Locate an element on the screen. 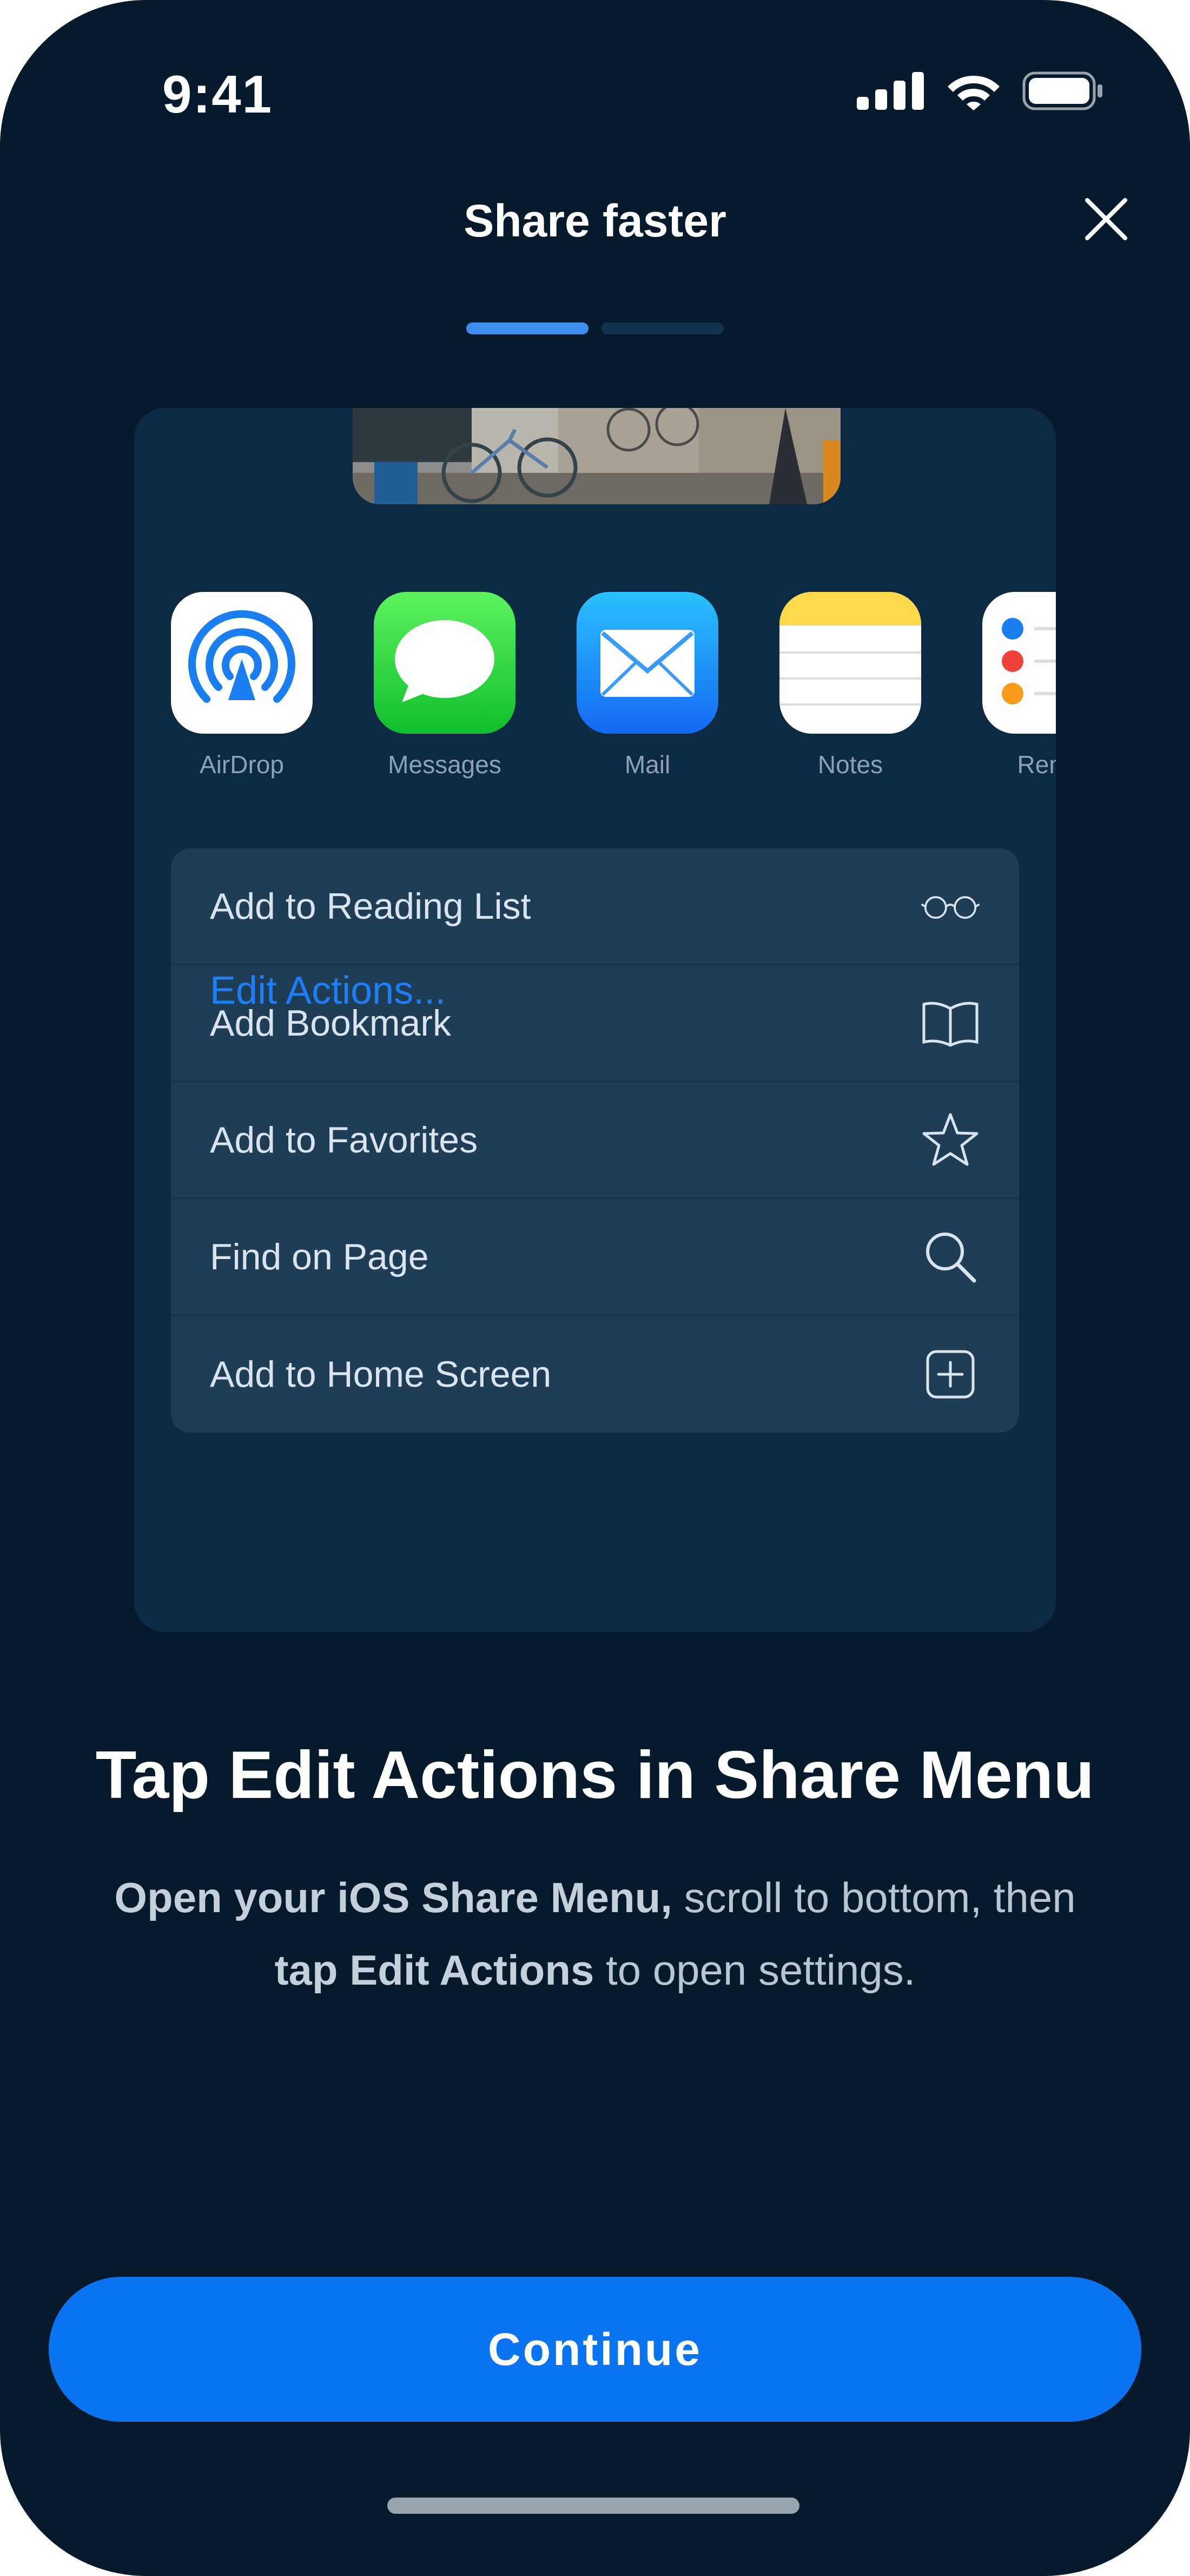 Image resolution: width=1190 pixels, height=2576 pixels. wifi-icon is located at coordinates (974, 93).